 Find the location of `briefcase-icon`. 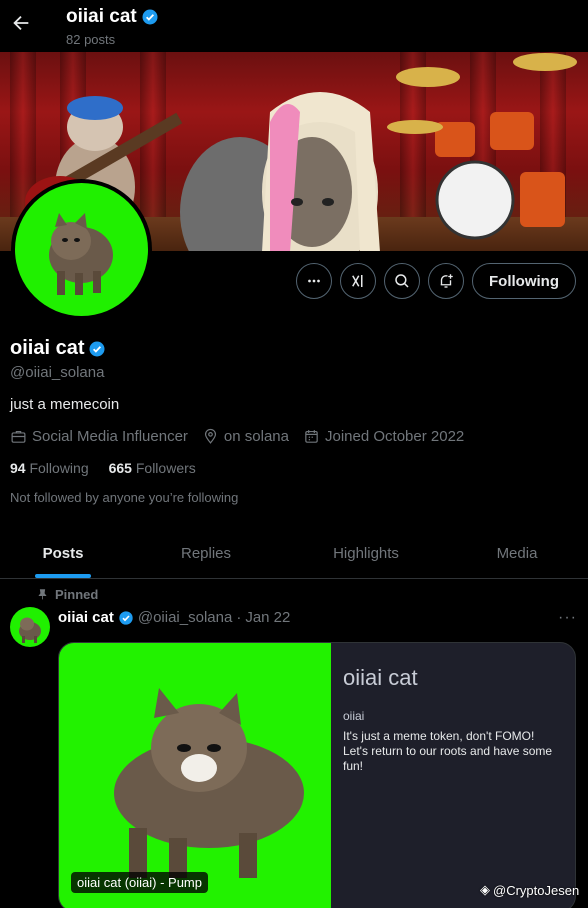

briefcase-icon is located at coordinates (18, 436).